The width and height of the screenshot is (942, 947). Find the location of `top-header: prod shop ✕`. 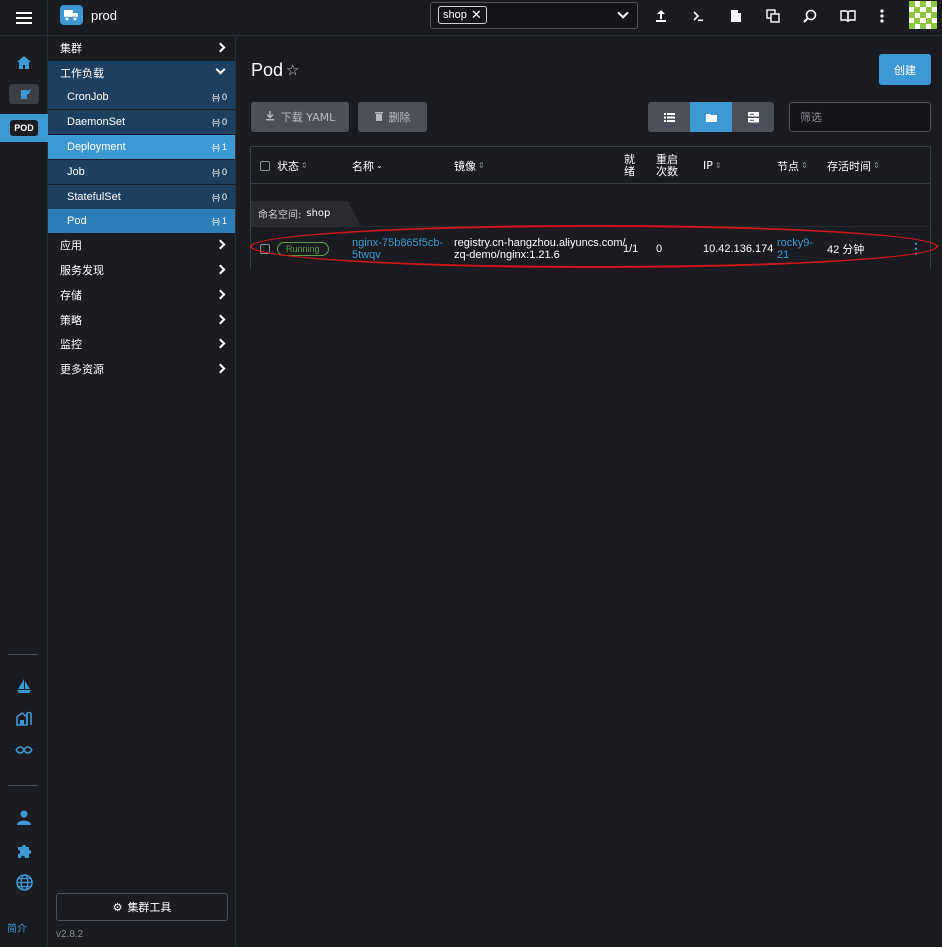

top-header: prod shop ✕ is located at coordinates (471, 18).